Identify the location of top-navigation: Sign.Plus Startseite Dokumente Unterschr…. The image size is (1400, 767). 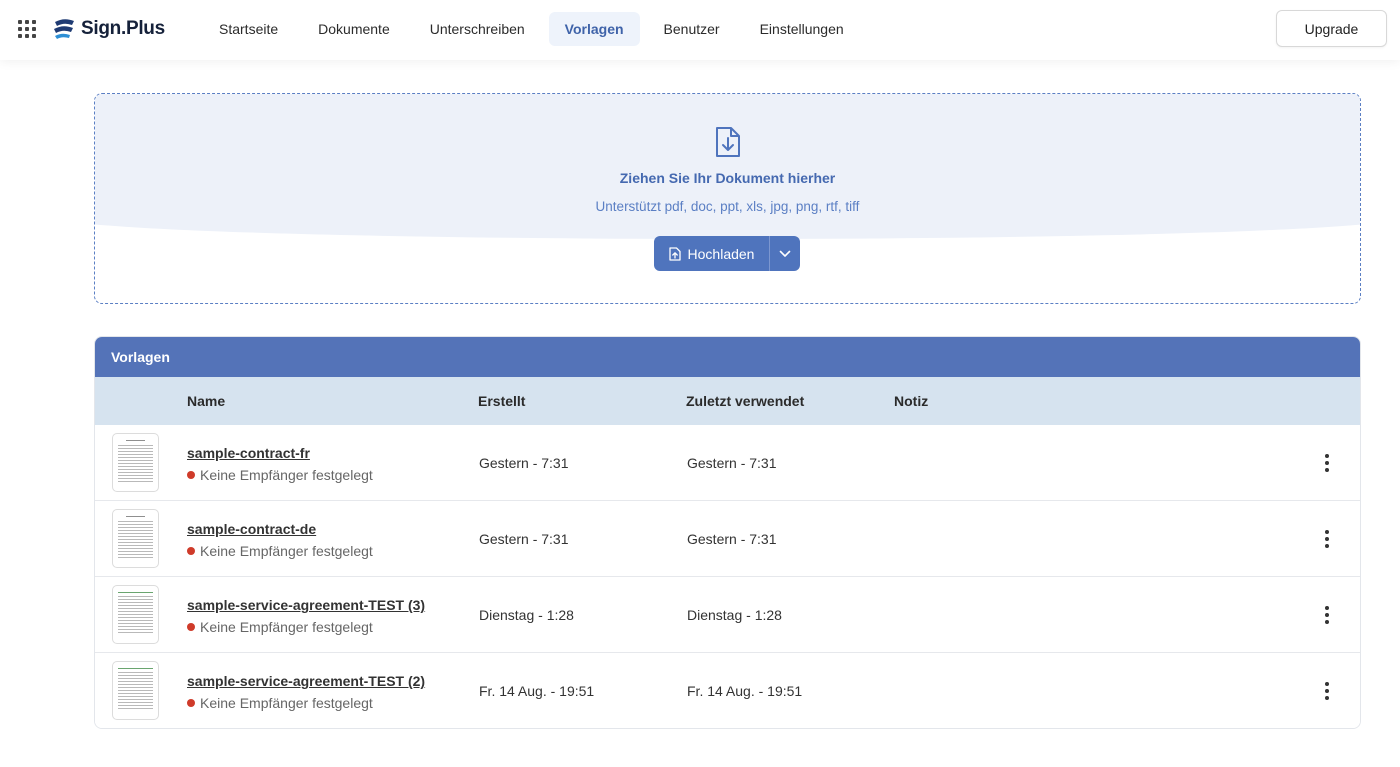
(700, 30).